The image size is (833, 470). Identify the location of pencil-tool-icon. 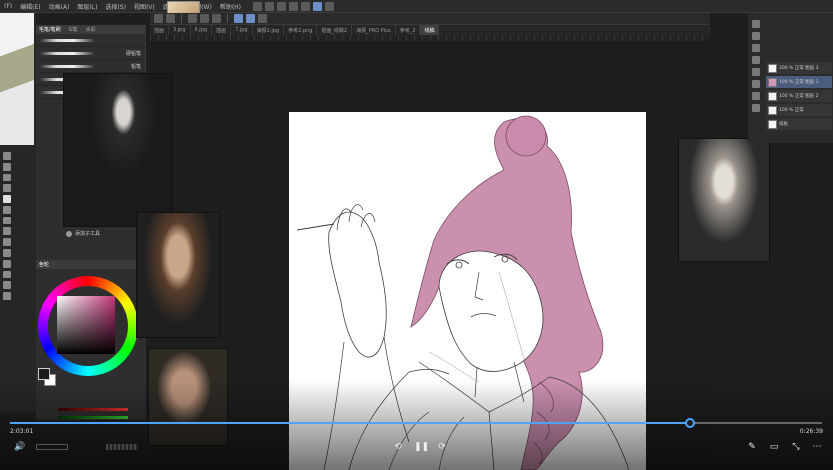
(7, 209).